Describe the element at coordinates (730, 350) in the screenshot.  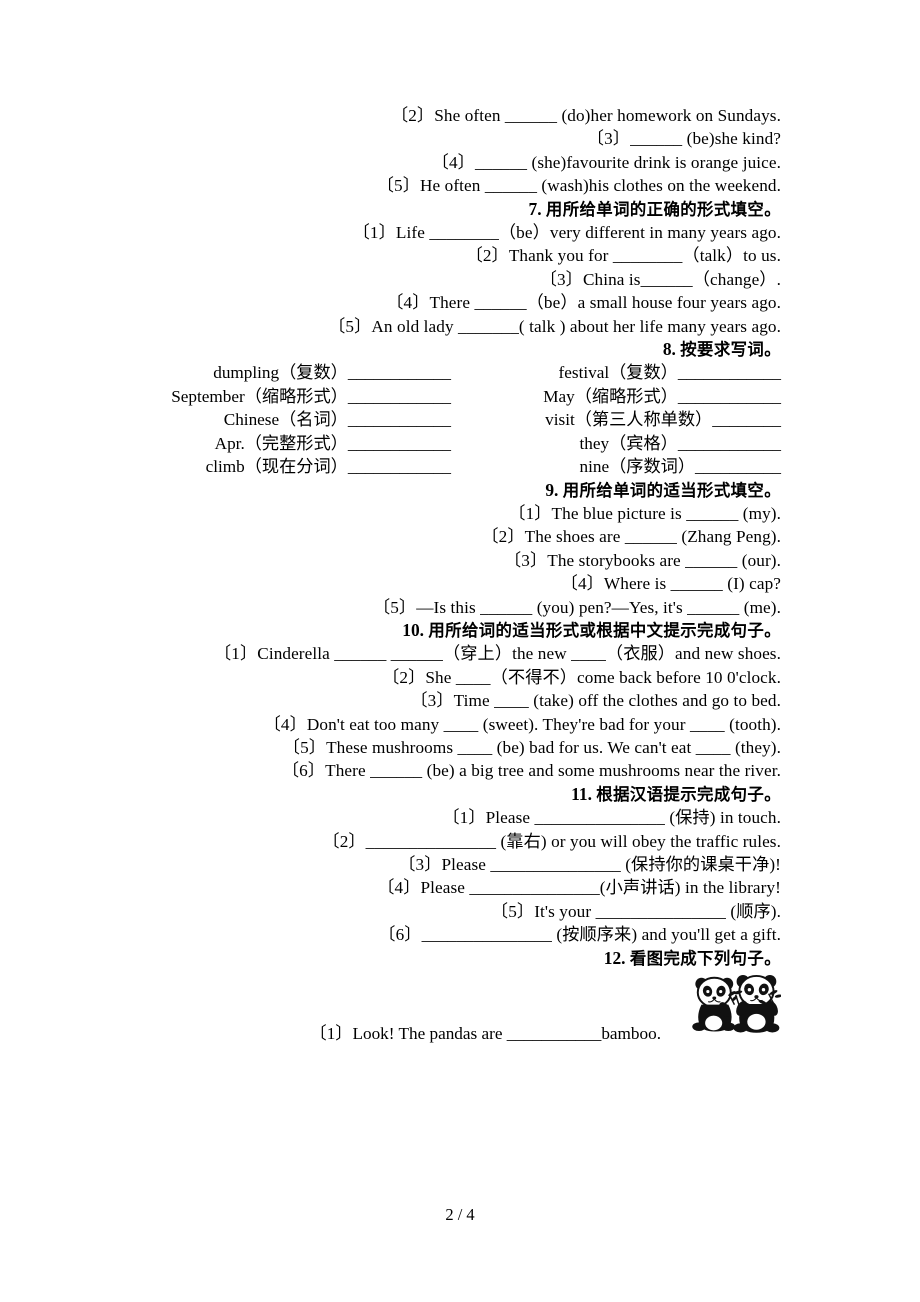
I see `section-title: 按要求写词。` at that location.